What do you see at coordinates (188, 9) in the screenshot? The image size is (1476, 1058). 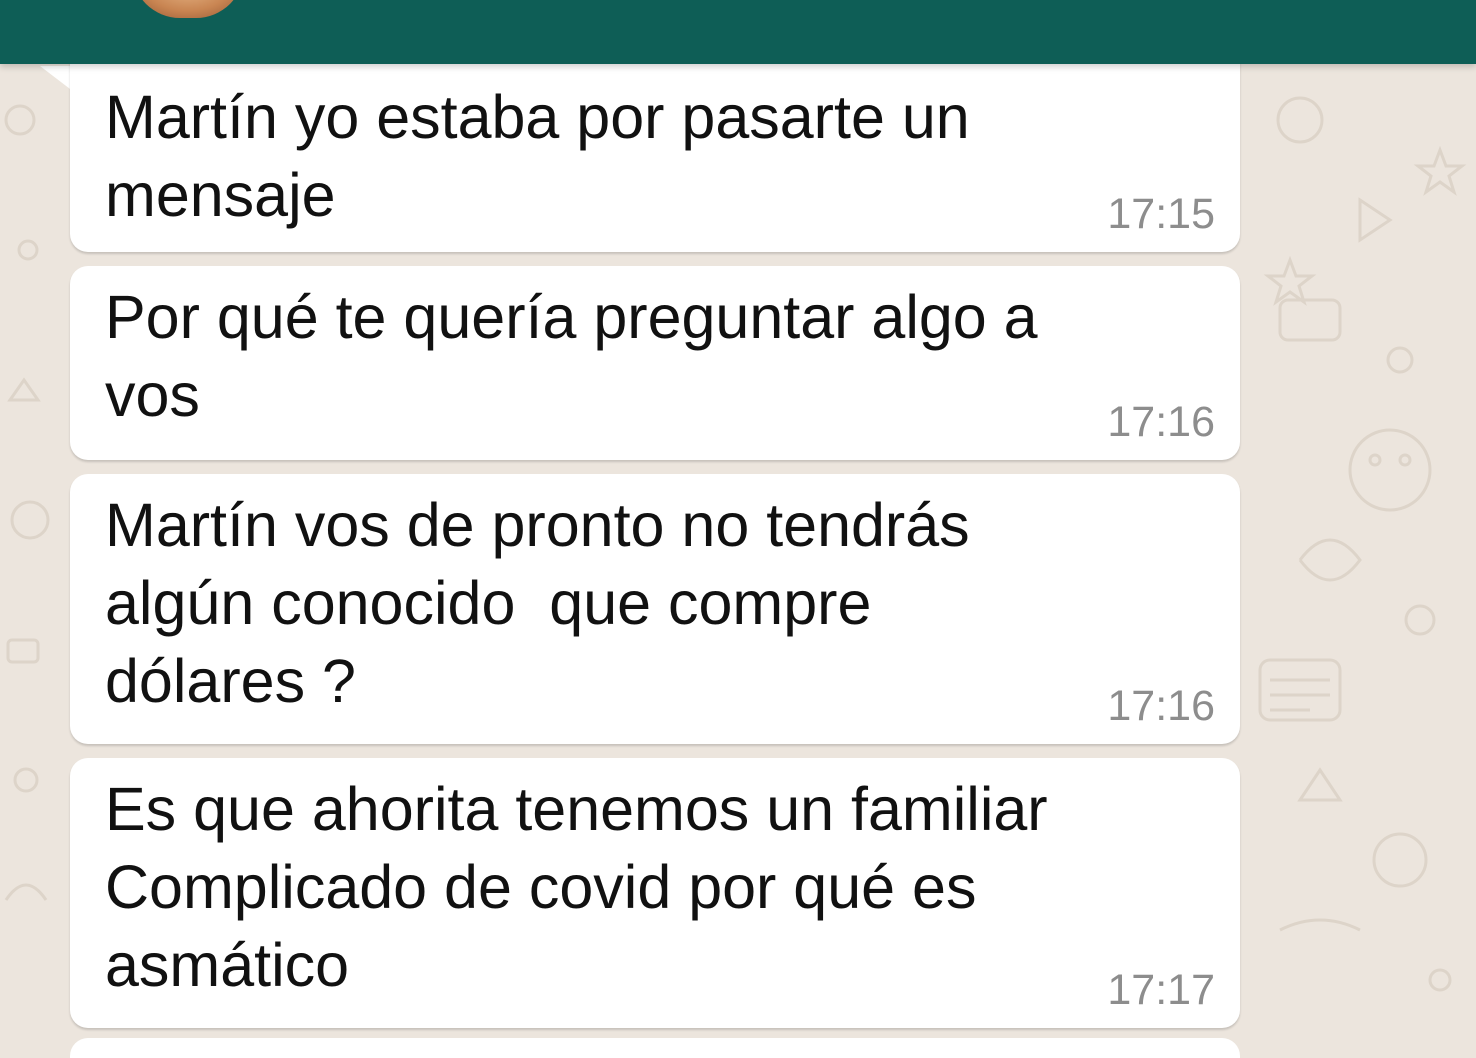 I see `contact-avatar` at bounding box center [188, 9].